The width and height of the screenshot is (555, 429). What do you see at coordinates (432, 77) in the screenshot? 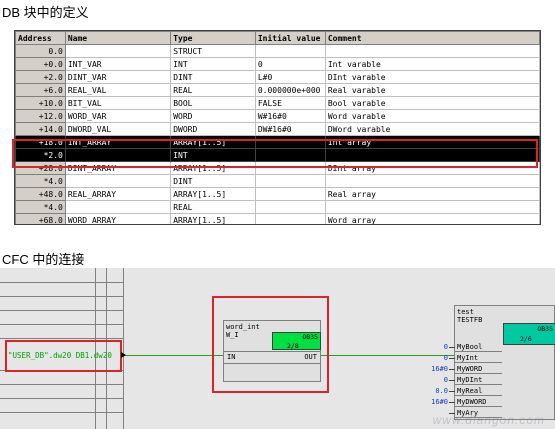
I see `cell-comment: DInt varable` at bounding box center [432, 77].